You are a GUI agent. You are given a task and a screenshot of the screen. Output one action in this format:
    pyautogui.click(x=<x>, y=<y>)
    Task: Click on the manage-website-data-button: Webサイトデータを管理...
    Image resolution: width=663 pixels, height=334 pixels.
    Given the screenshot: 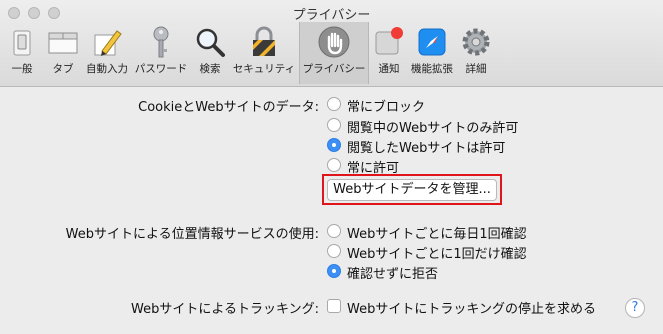 What is the action you would take?
    pyautogui.click(x=412, y=190)
    